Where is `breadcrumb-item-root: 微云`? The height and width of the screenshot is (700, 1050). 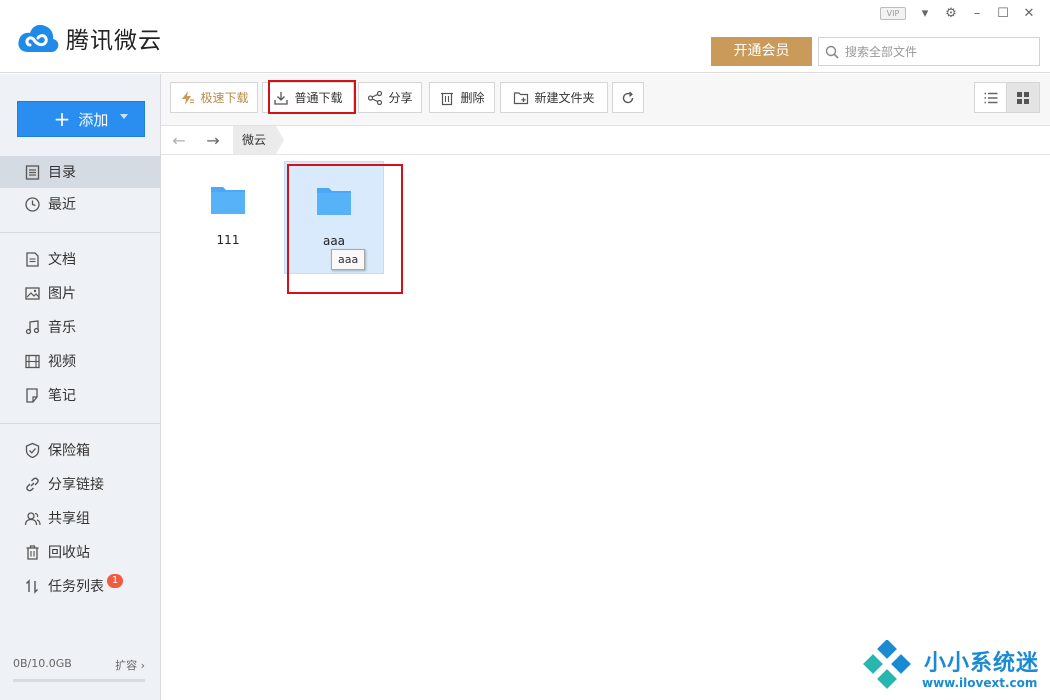
breadcrumb-item-root: 微云 is located at coordinates (259, 140).